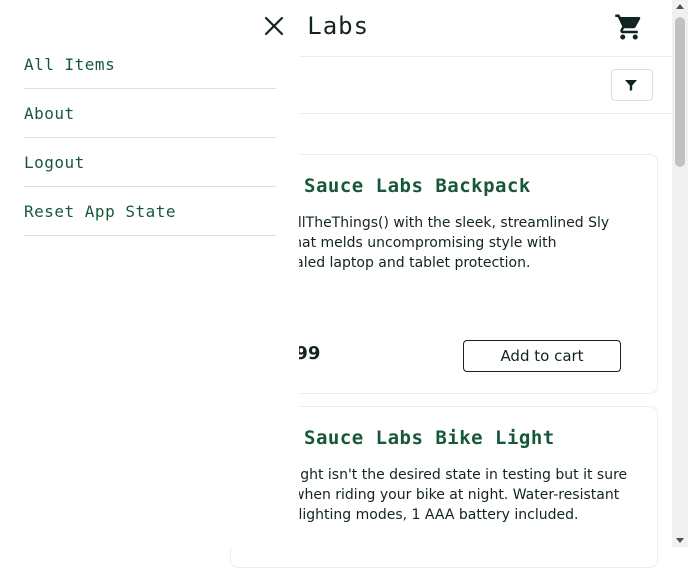 The image size is (688, 568). What do you see at coordinates (680, 6) in the screenshot?
I see `scroll-up-arrow-icon` at bounding box center [680, 6].